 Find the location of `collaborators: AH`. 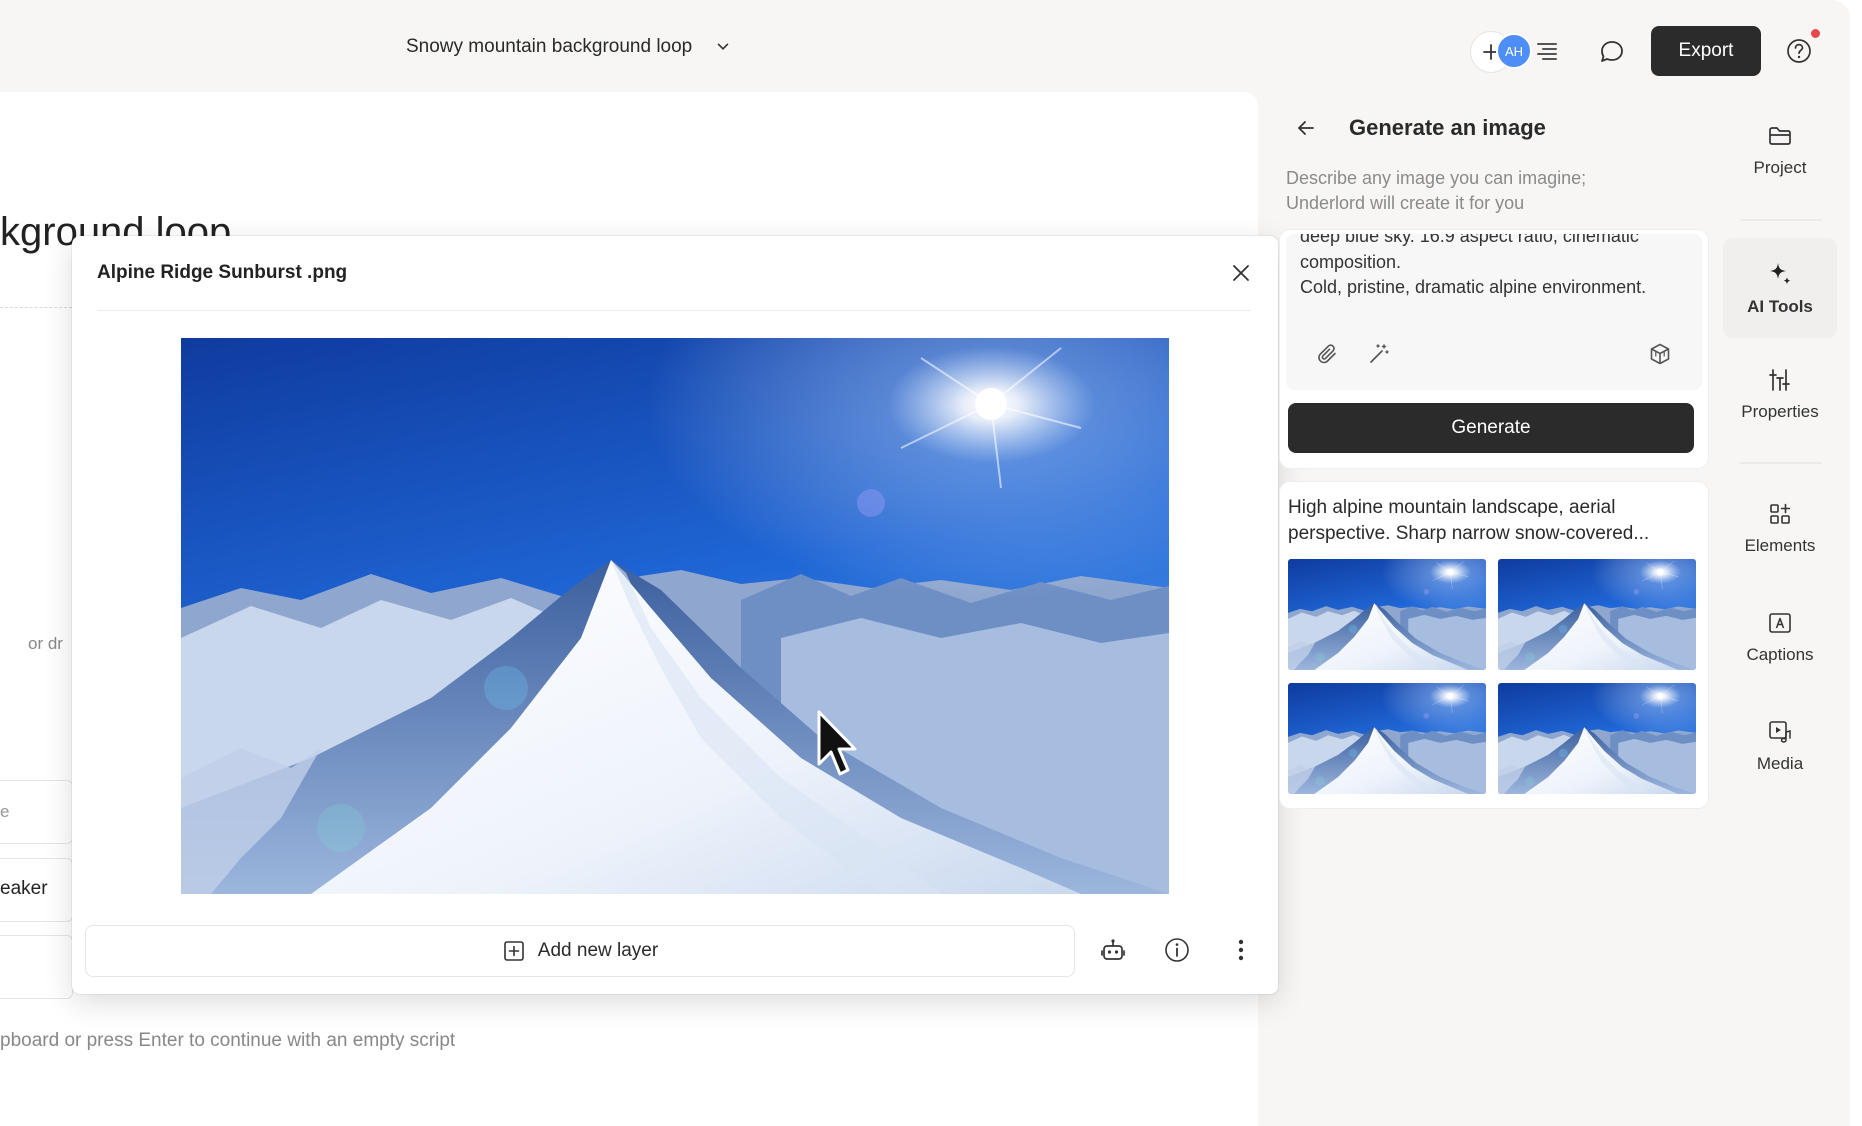

collaborators: AH is located at coordinates (1518, 52).